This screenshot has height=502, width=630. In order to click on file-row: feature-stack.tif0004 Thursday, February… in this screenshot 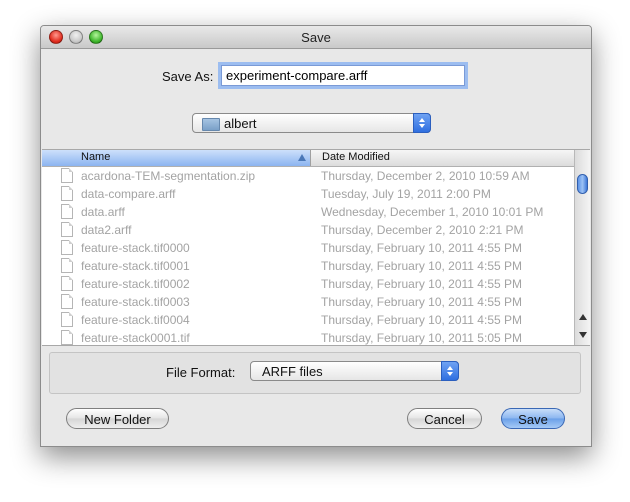, I will do `click(308, 320)`.